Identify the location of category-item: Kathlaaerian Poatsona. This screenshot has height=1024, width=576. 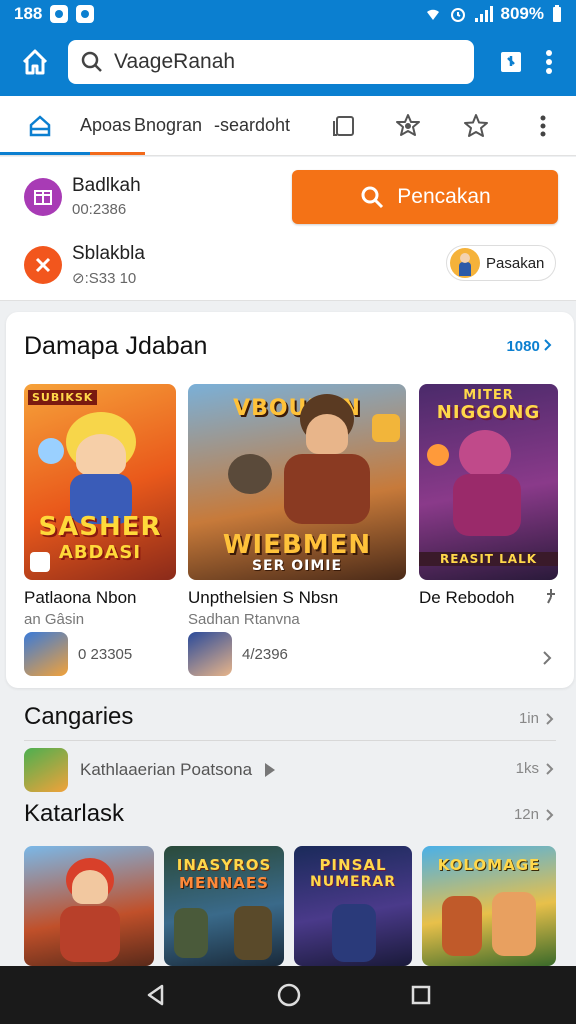
(150, 770).